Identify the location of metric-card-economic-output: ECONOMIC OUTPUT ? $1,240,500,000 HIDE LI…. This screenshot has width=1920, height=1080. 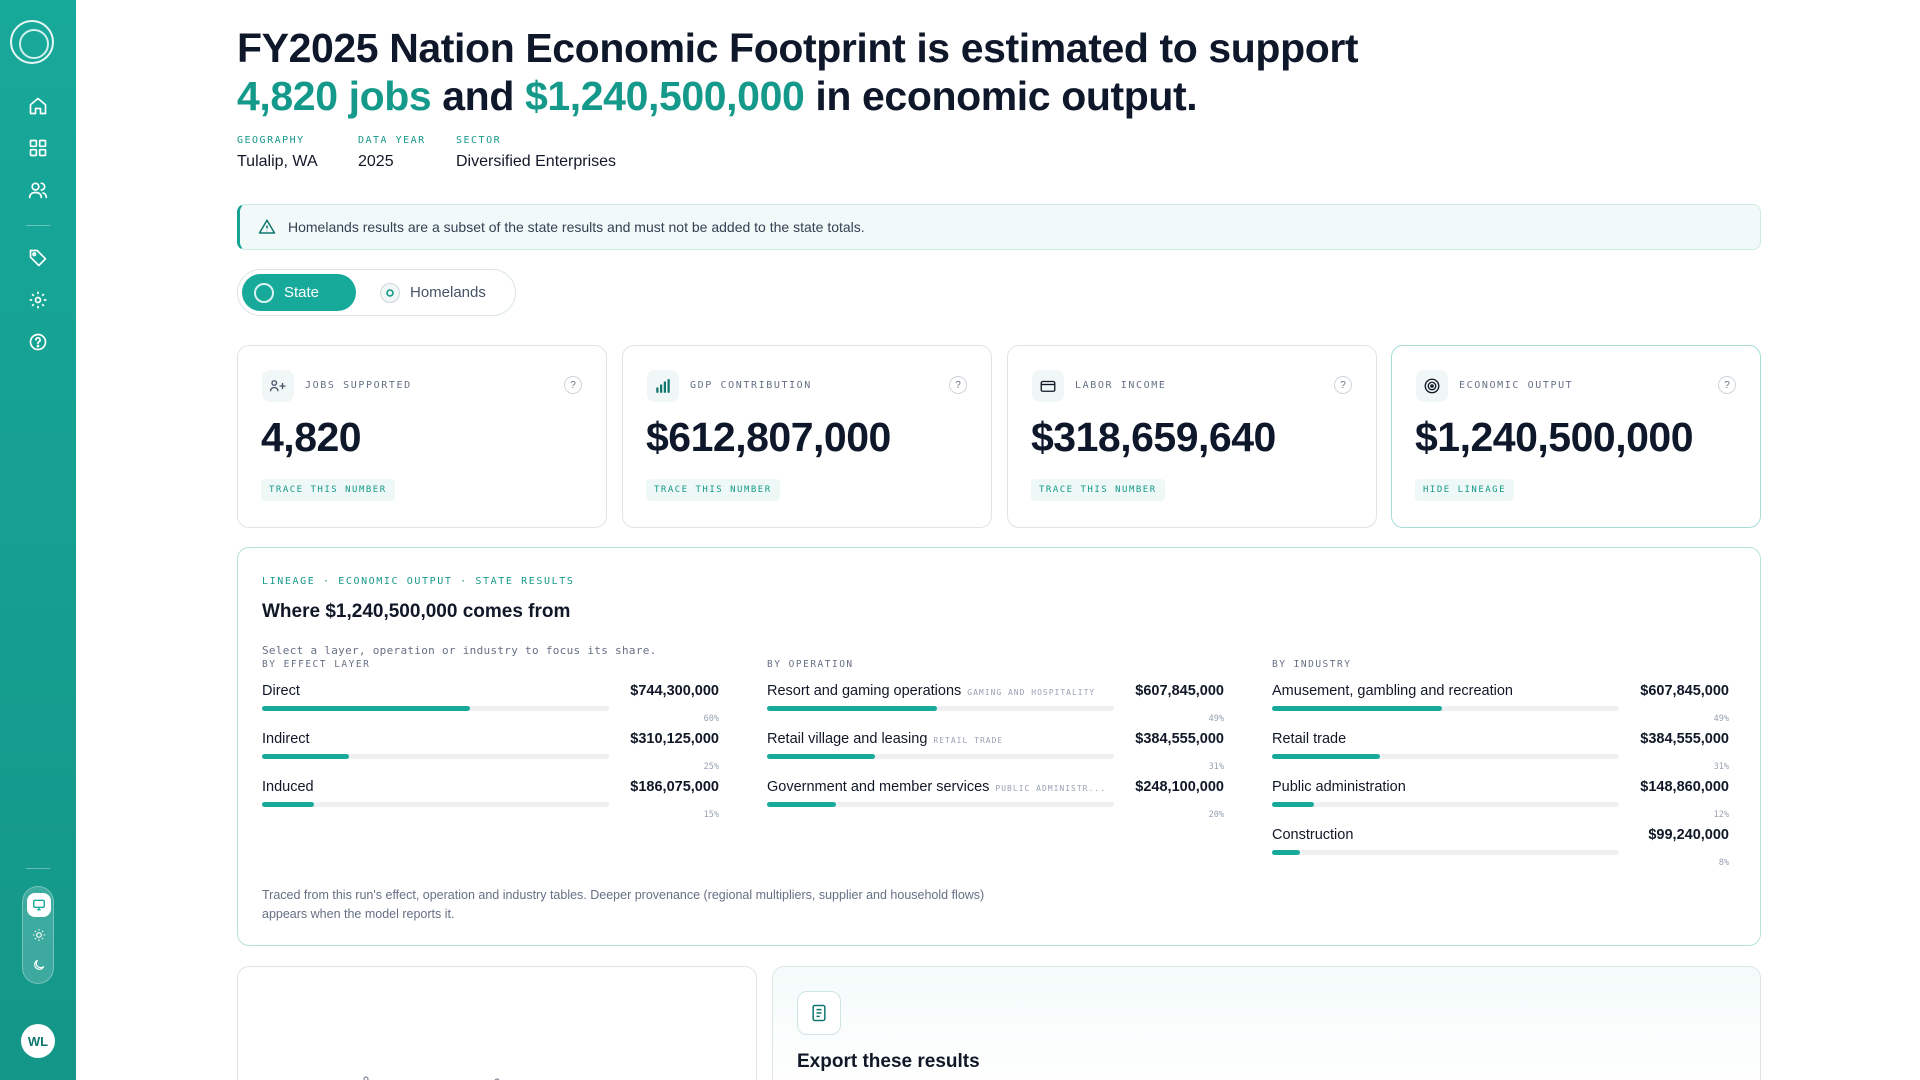
(1576, 436).